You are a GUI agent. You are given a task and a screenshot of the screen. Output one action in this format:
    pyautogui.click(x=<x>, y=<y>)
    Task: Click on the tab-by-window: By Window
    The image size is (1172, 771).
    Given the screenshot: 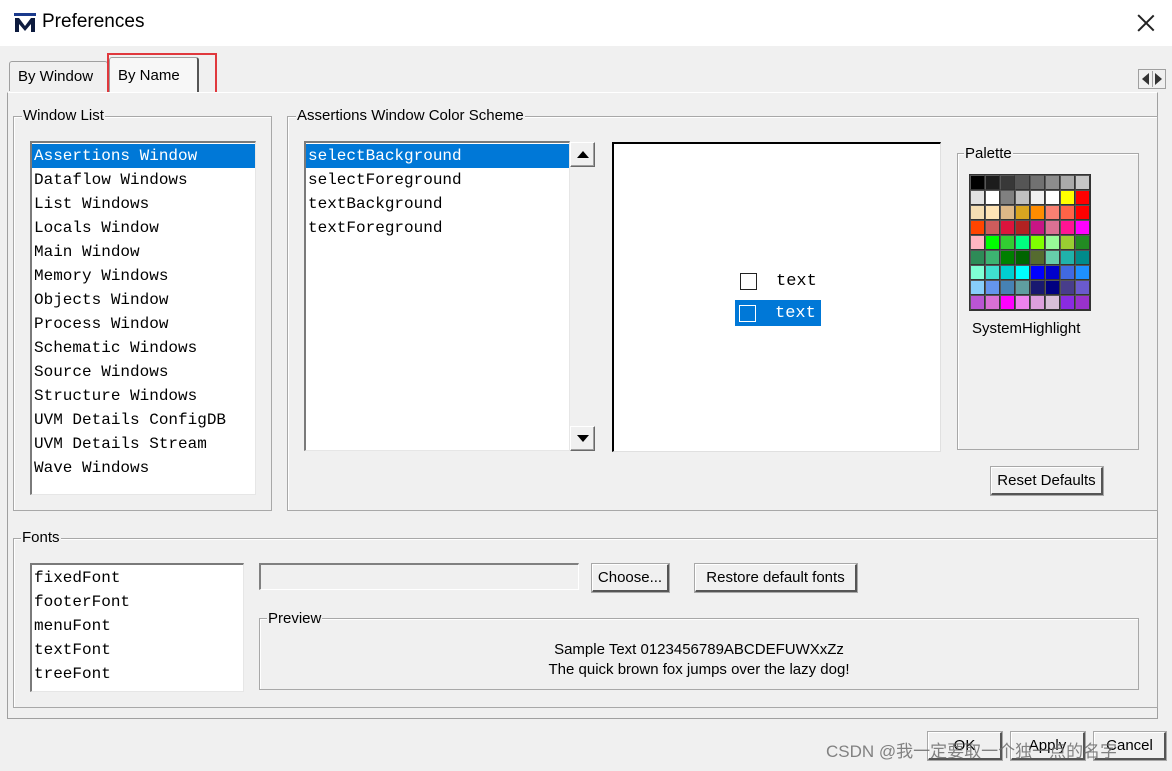 What is the action you would take?
    pyautogui.click(x=58, y=76)
    